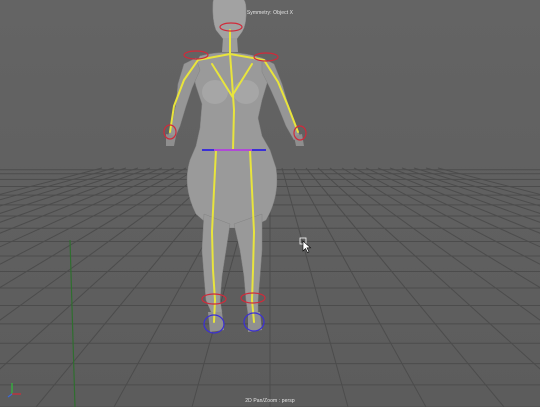  What do you see at coordinates (270, 401) in the screenshot?
I see `camera-status-label: 2D Pan/Zoom : persp` at bounding box center [270, 401].